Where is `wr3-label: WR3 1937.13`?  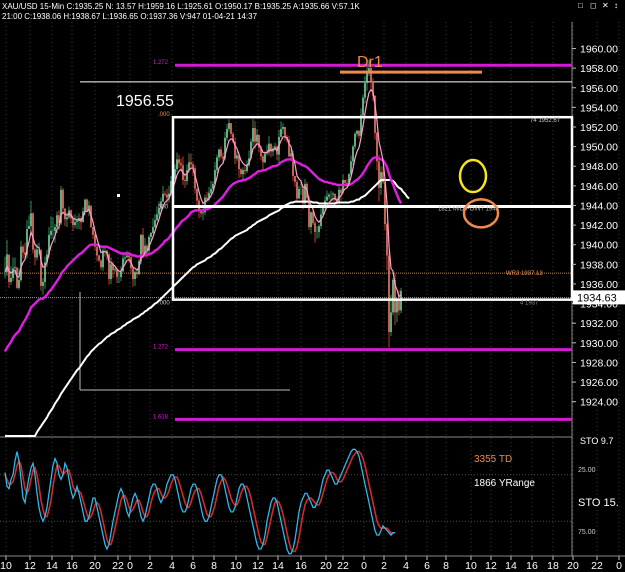 wr3-label: WR3 1937.13 is located at coordinates (524, 274).